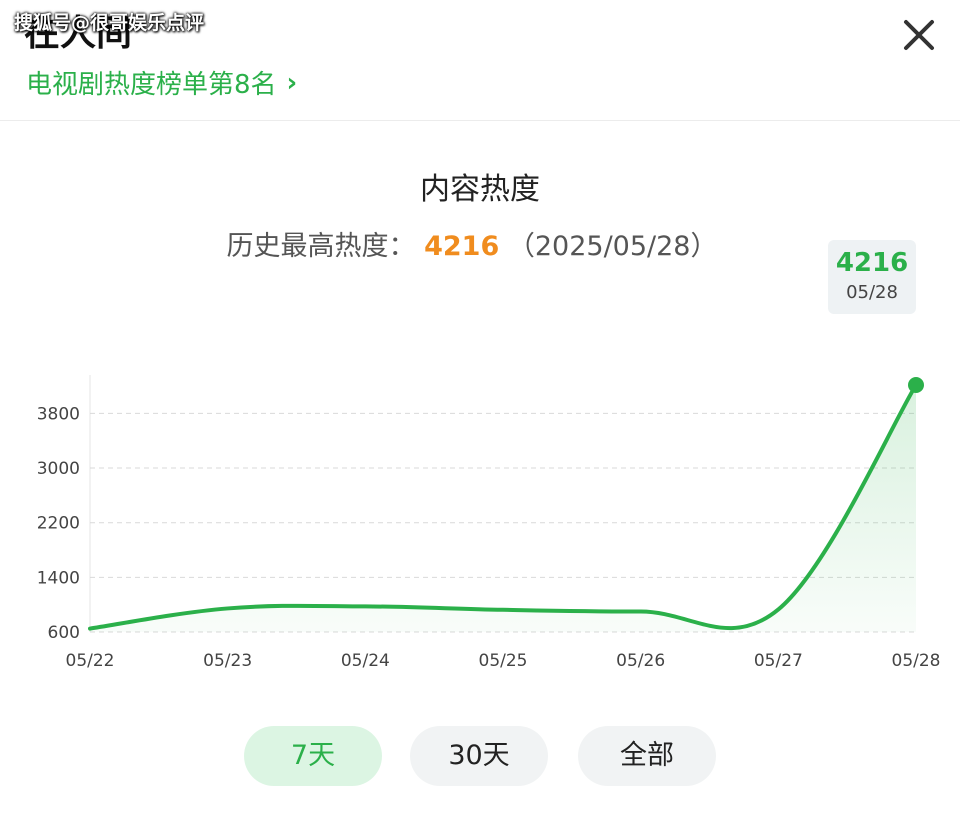  Describe the element at coordinates (58, 414) in the screenshot. I see `y-tick-label: 3800` at that location.